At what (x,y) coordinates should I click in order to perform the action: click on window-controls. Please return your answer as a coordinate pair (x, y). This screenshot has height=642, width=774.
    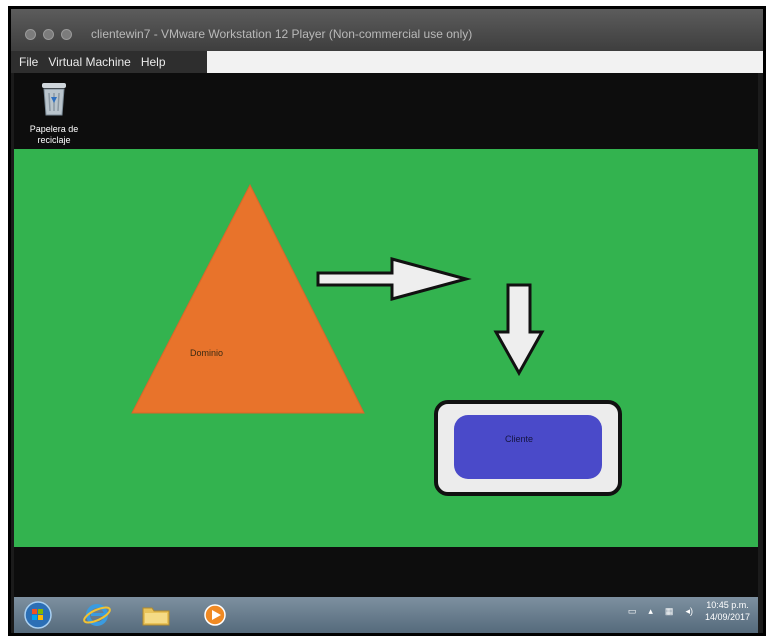
    Looking at the image, I should click on (48, 34).